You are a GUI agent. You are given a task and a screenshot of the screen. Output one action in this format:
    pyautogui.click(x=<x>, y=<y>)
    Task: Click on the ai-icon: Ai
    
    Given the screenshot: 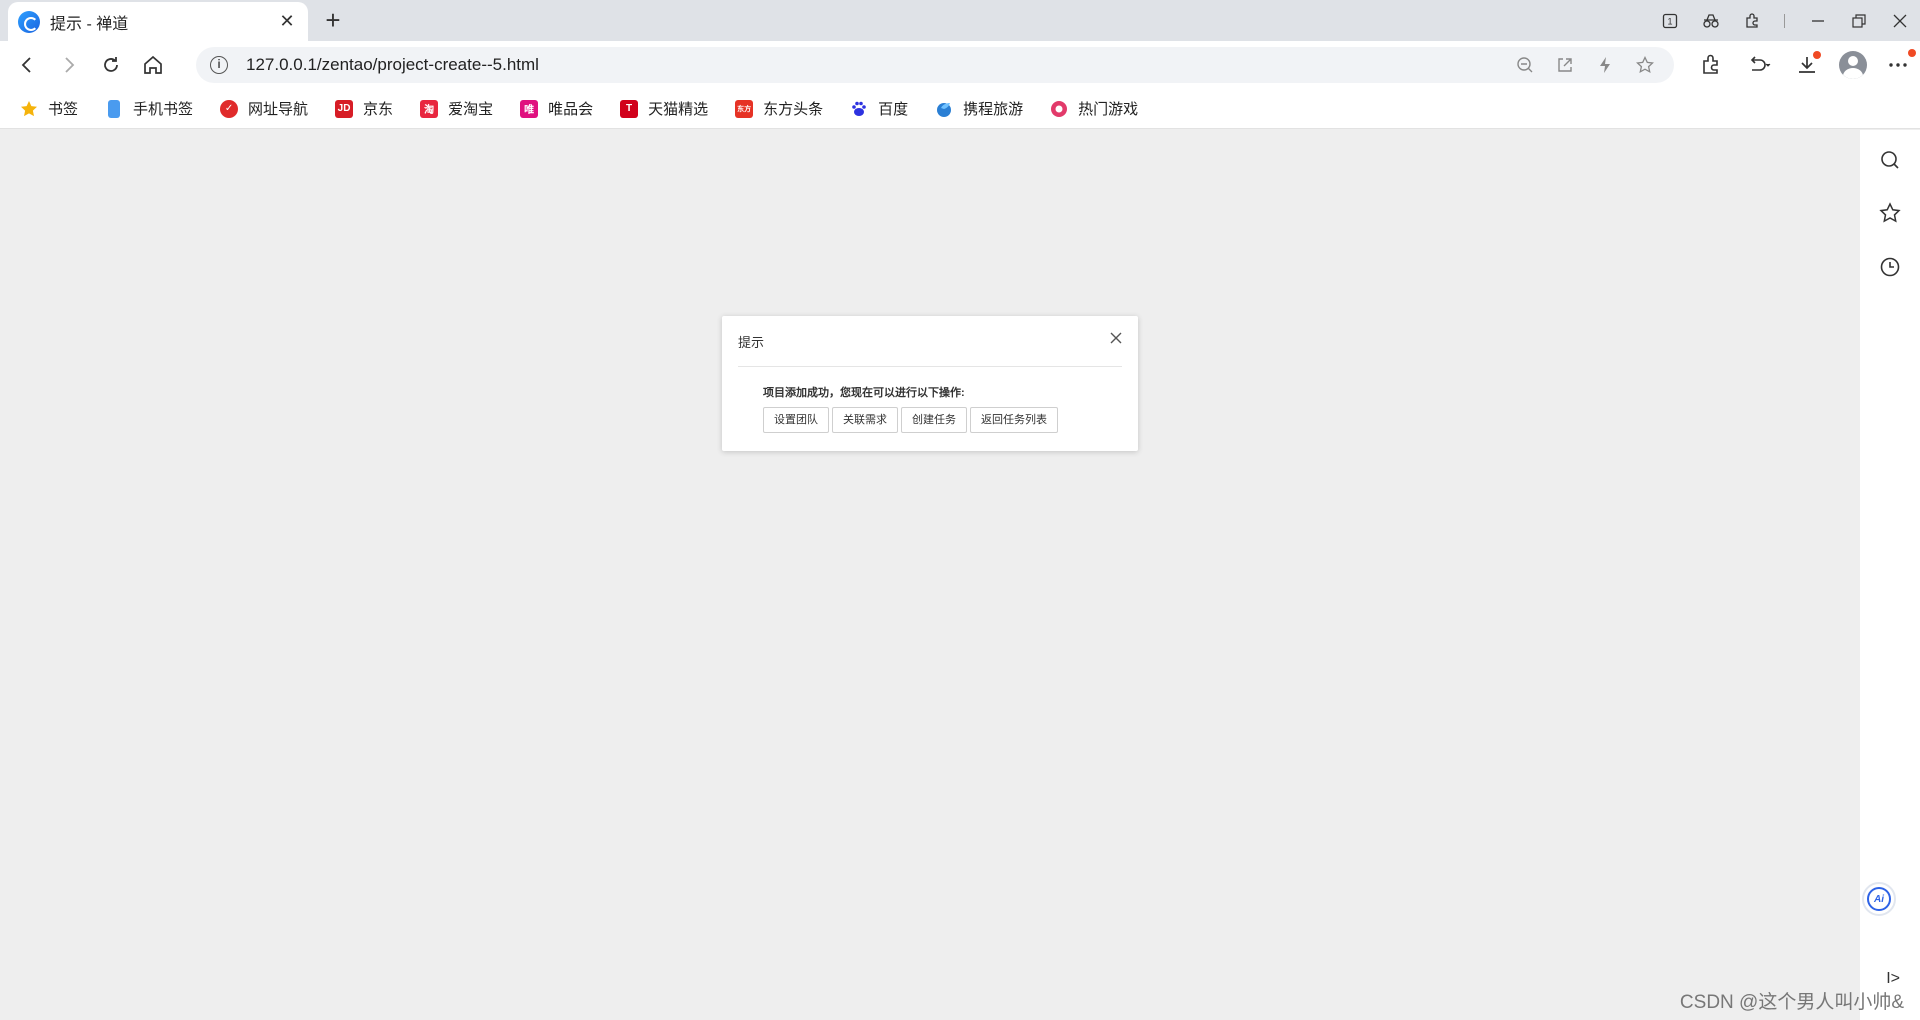 What is the action you would take?
    pyautogui.click(x=1879, y=899)
    